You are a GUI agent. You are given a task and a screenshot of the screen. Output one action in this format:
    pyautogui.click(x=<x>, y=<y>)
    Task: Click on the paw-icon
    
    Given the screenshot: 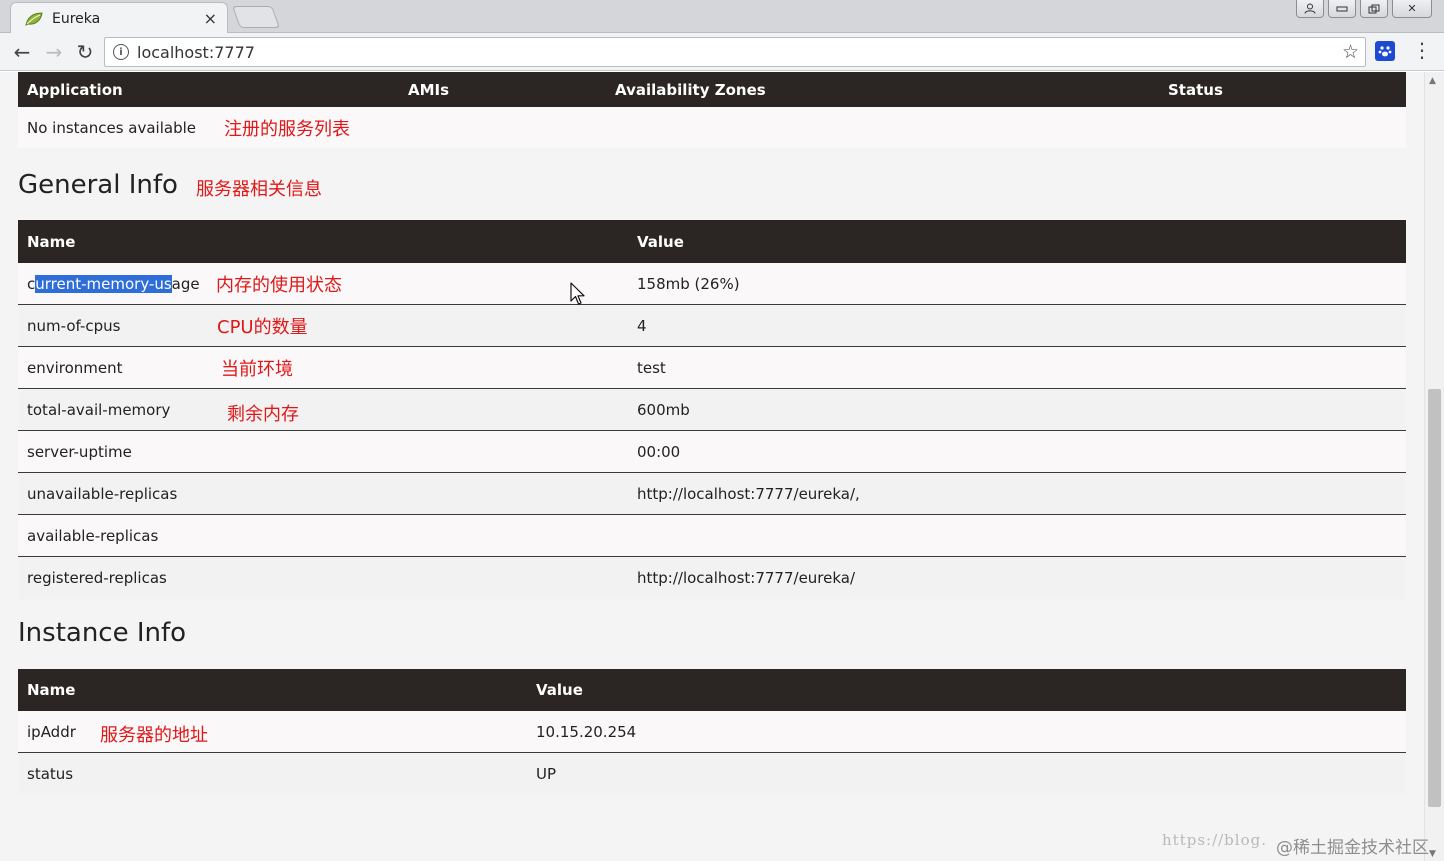 What is the action you would take?
    pyautogui.click(x=1385, y=51)
    